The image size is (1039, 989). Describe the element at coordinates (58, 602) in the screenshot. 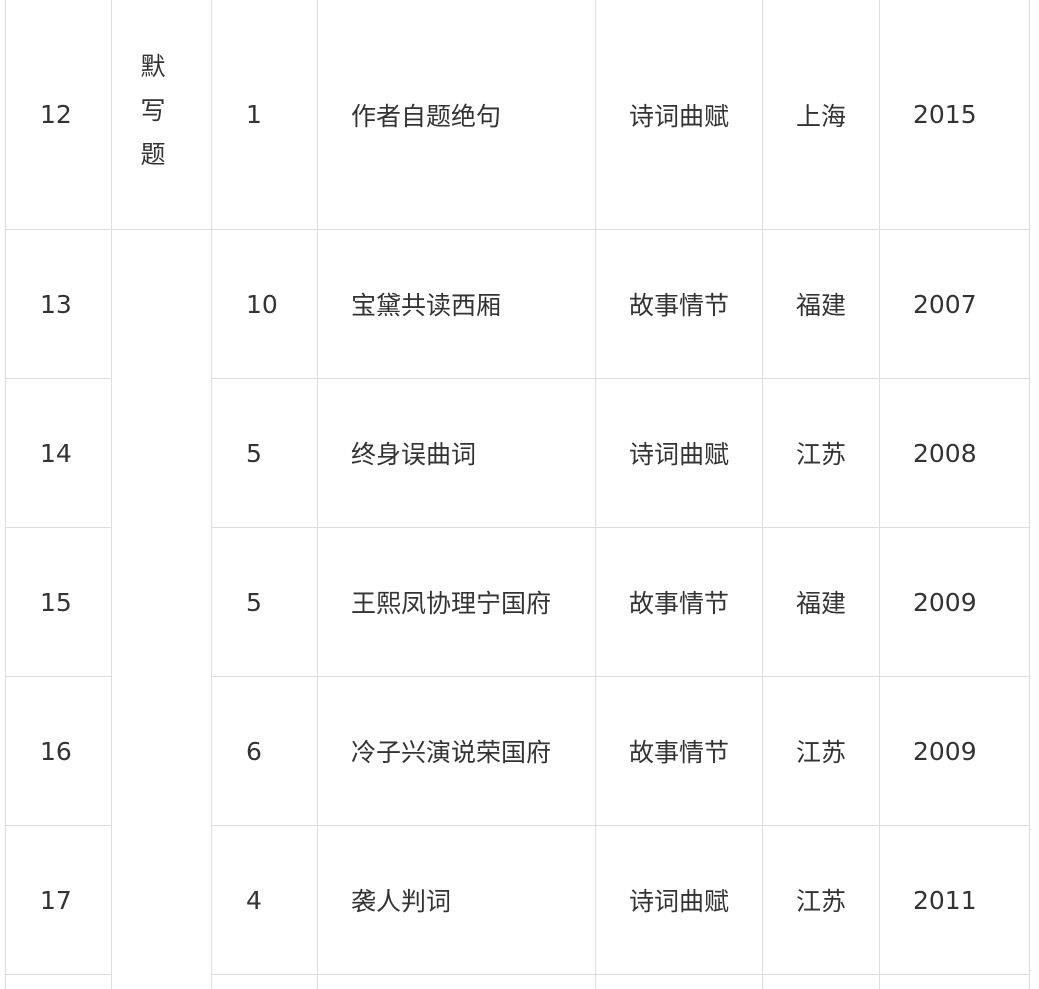

I see `row-number-cell: 15` at that location.